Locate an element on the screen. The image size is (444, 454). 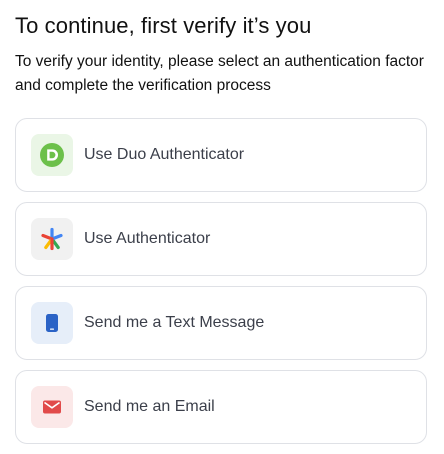
authenticator-asterisk-icon is located at coordinates (52, 239).